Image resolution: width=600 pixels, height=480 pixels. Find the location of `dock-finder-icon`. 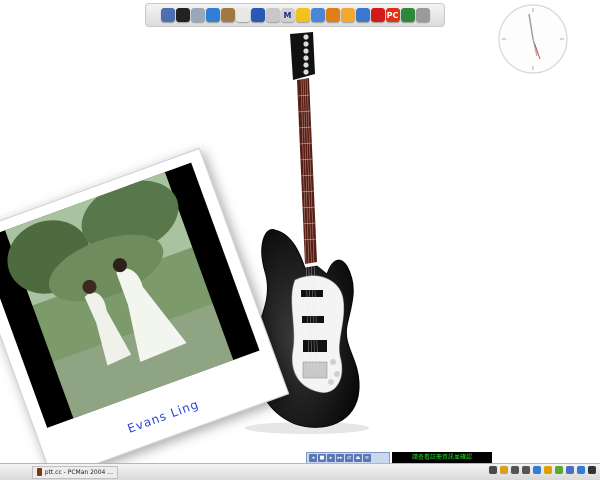

dock-finder-icon is located at coordinates (167, 15).